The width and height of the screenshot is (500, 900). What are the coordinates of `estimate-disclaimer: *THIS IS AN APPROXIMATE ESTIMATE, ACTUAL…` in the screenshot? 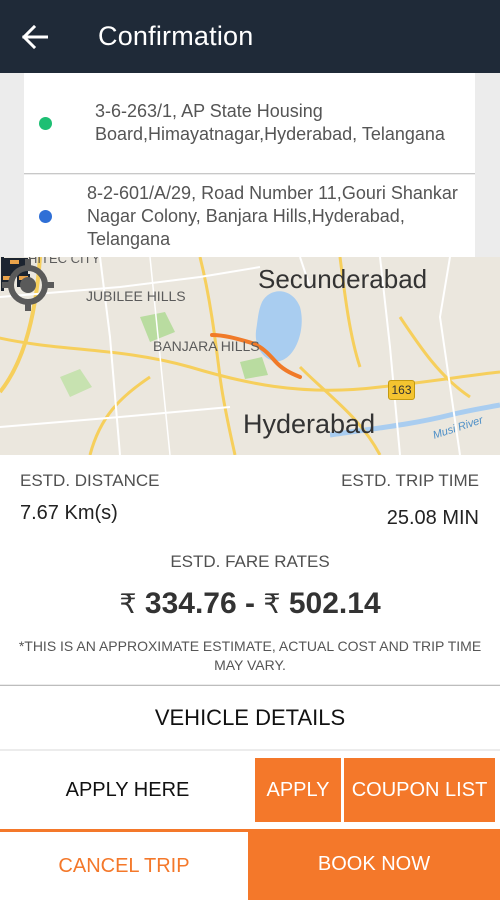 It's located at (250, 655).